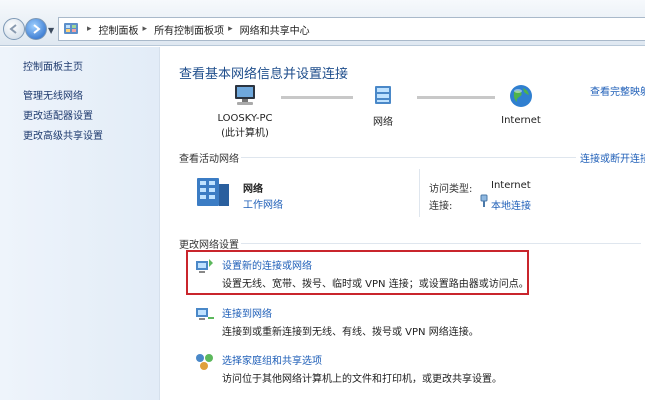 The height and width of the screenshot is (400, 645). What do you see at coordinates (53, 65) in the screenshot?
I see `control-panel-home-link: 控制面板主页` at bounding box center [53, 65].